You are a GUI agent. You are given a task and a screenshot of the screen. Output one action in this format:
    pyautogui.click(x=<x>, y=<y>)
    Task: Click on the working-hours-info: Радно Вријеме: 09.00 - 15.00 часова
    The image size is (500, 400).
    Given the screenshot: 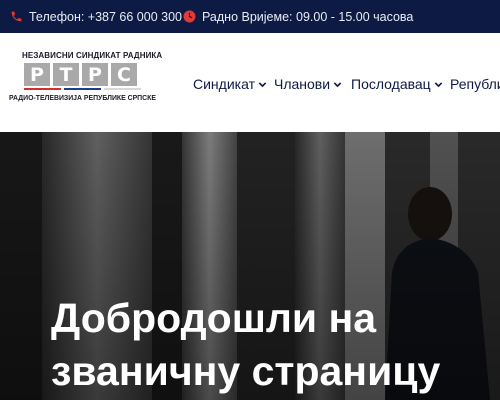 What is the action you would take?
    pyautogui.click(x=297, y=16)
    